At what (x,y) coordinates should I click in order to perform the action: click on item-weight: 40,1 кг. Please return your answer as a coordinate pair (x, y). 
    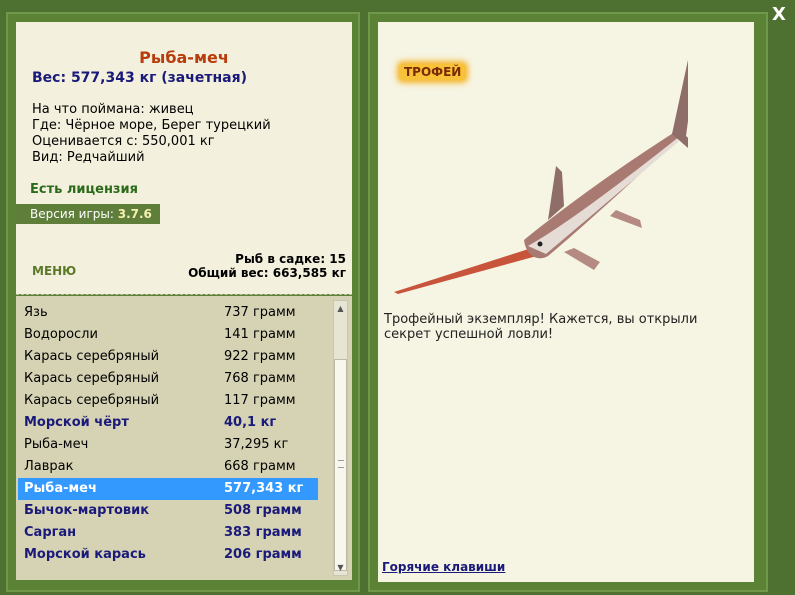
    Looking at the image, I should click on (250, 422).